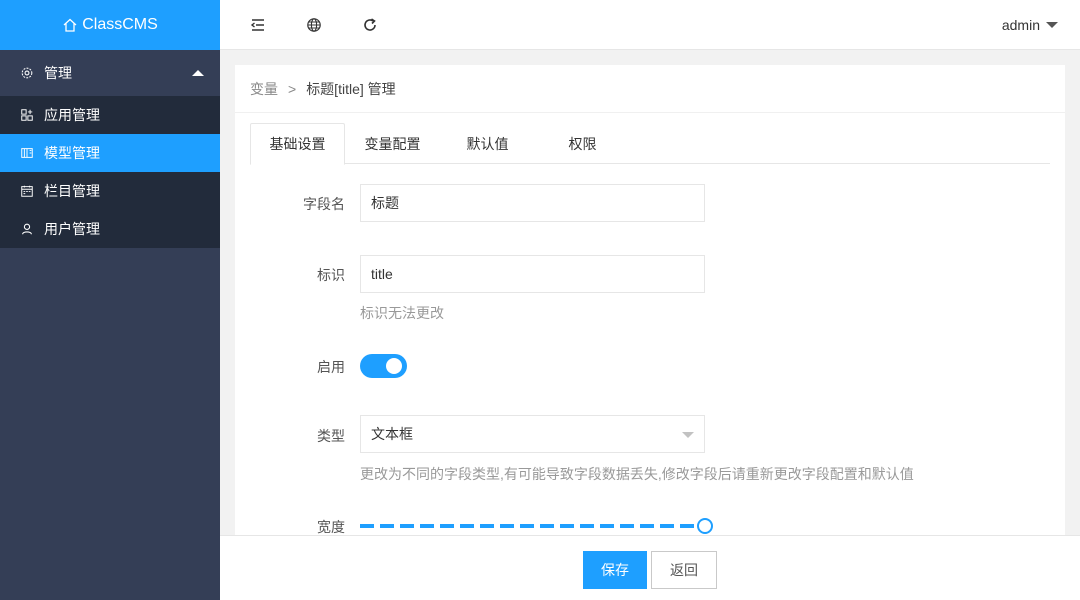 Image resolution: width=1080 pixels, height=600 pixels. What do you see at coordinates (258, 25) in the screenshot?
I see `collapse-menu-icon` at bounding box center [258, 25].